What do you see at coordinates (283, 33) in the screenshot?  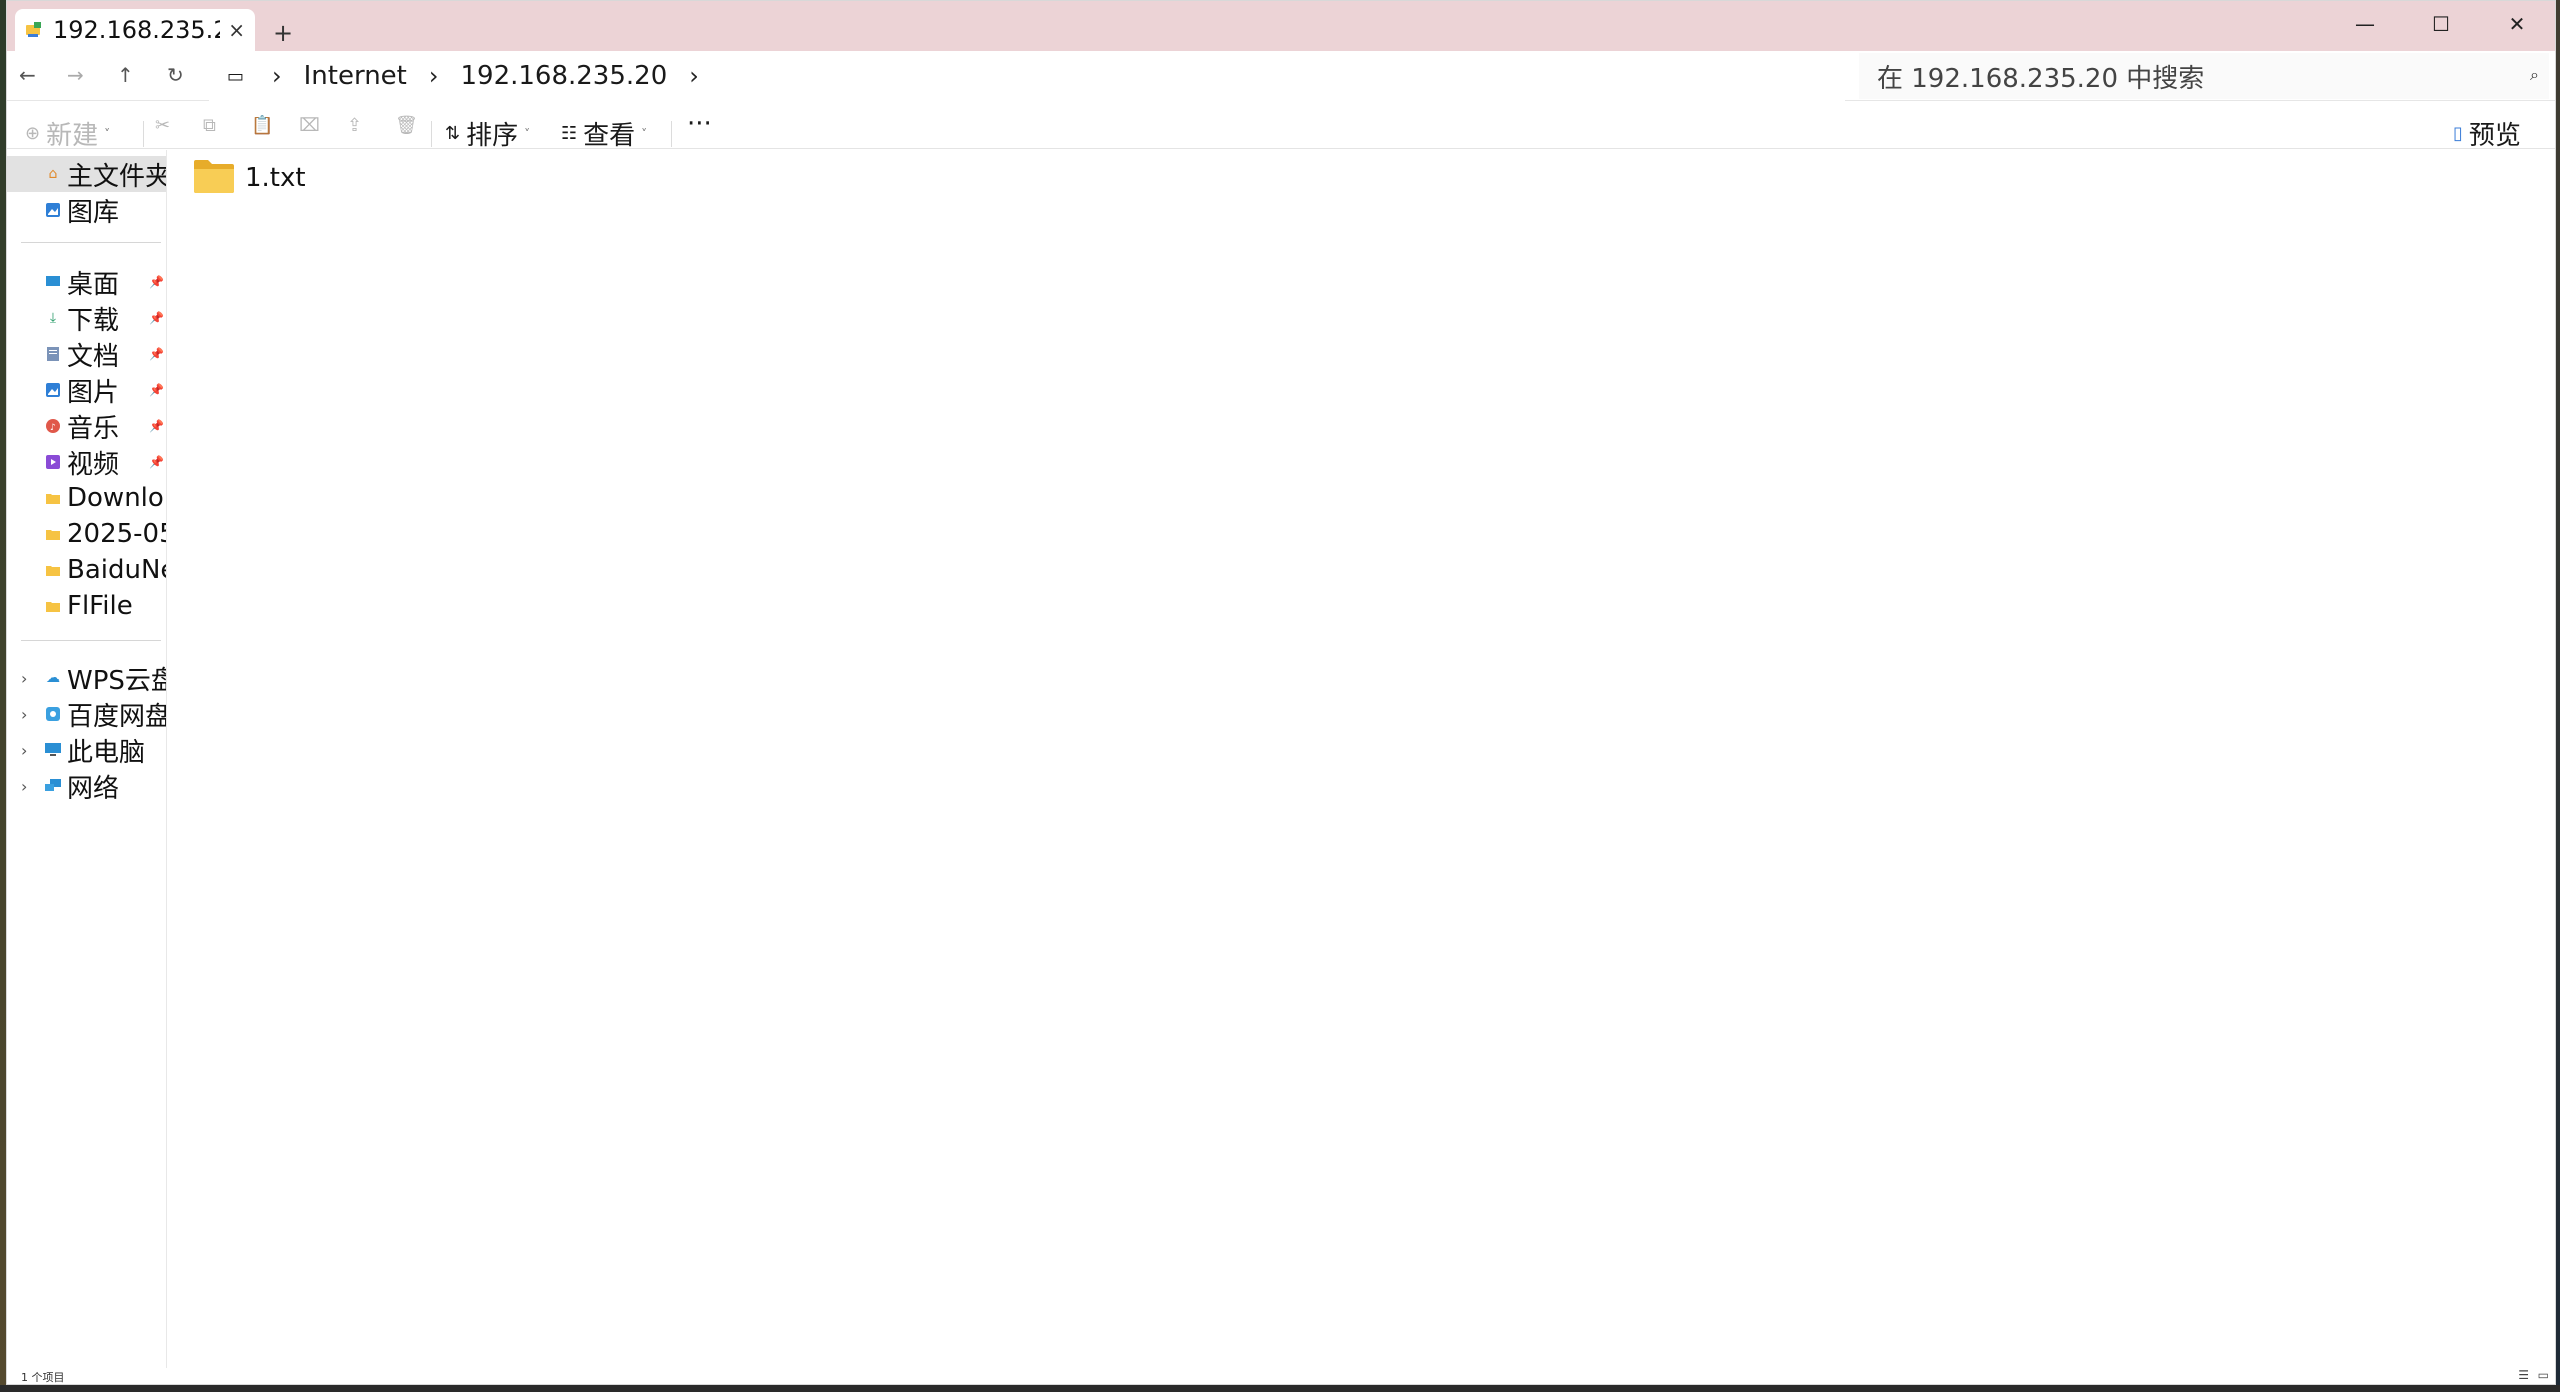 I see `new-tab-button: +` at bounding box center [283, 33].